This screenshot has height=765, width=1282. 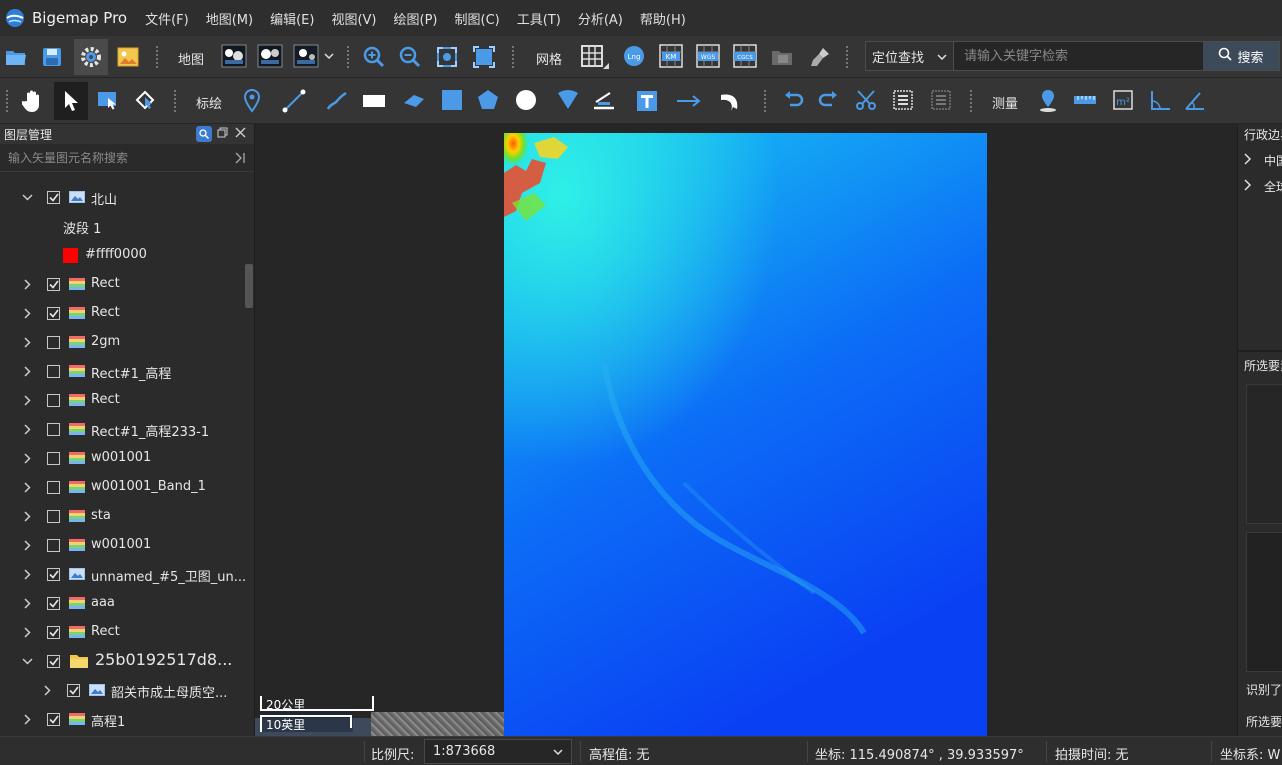 I want to click on boundary-item-global: 全球, so click(x=1273, y=186).